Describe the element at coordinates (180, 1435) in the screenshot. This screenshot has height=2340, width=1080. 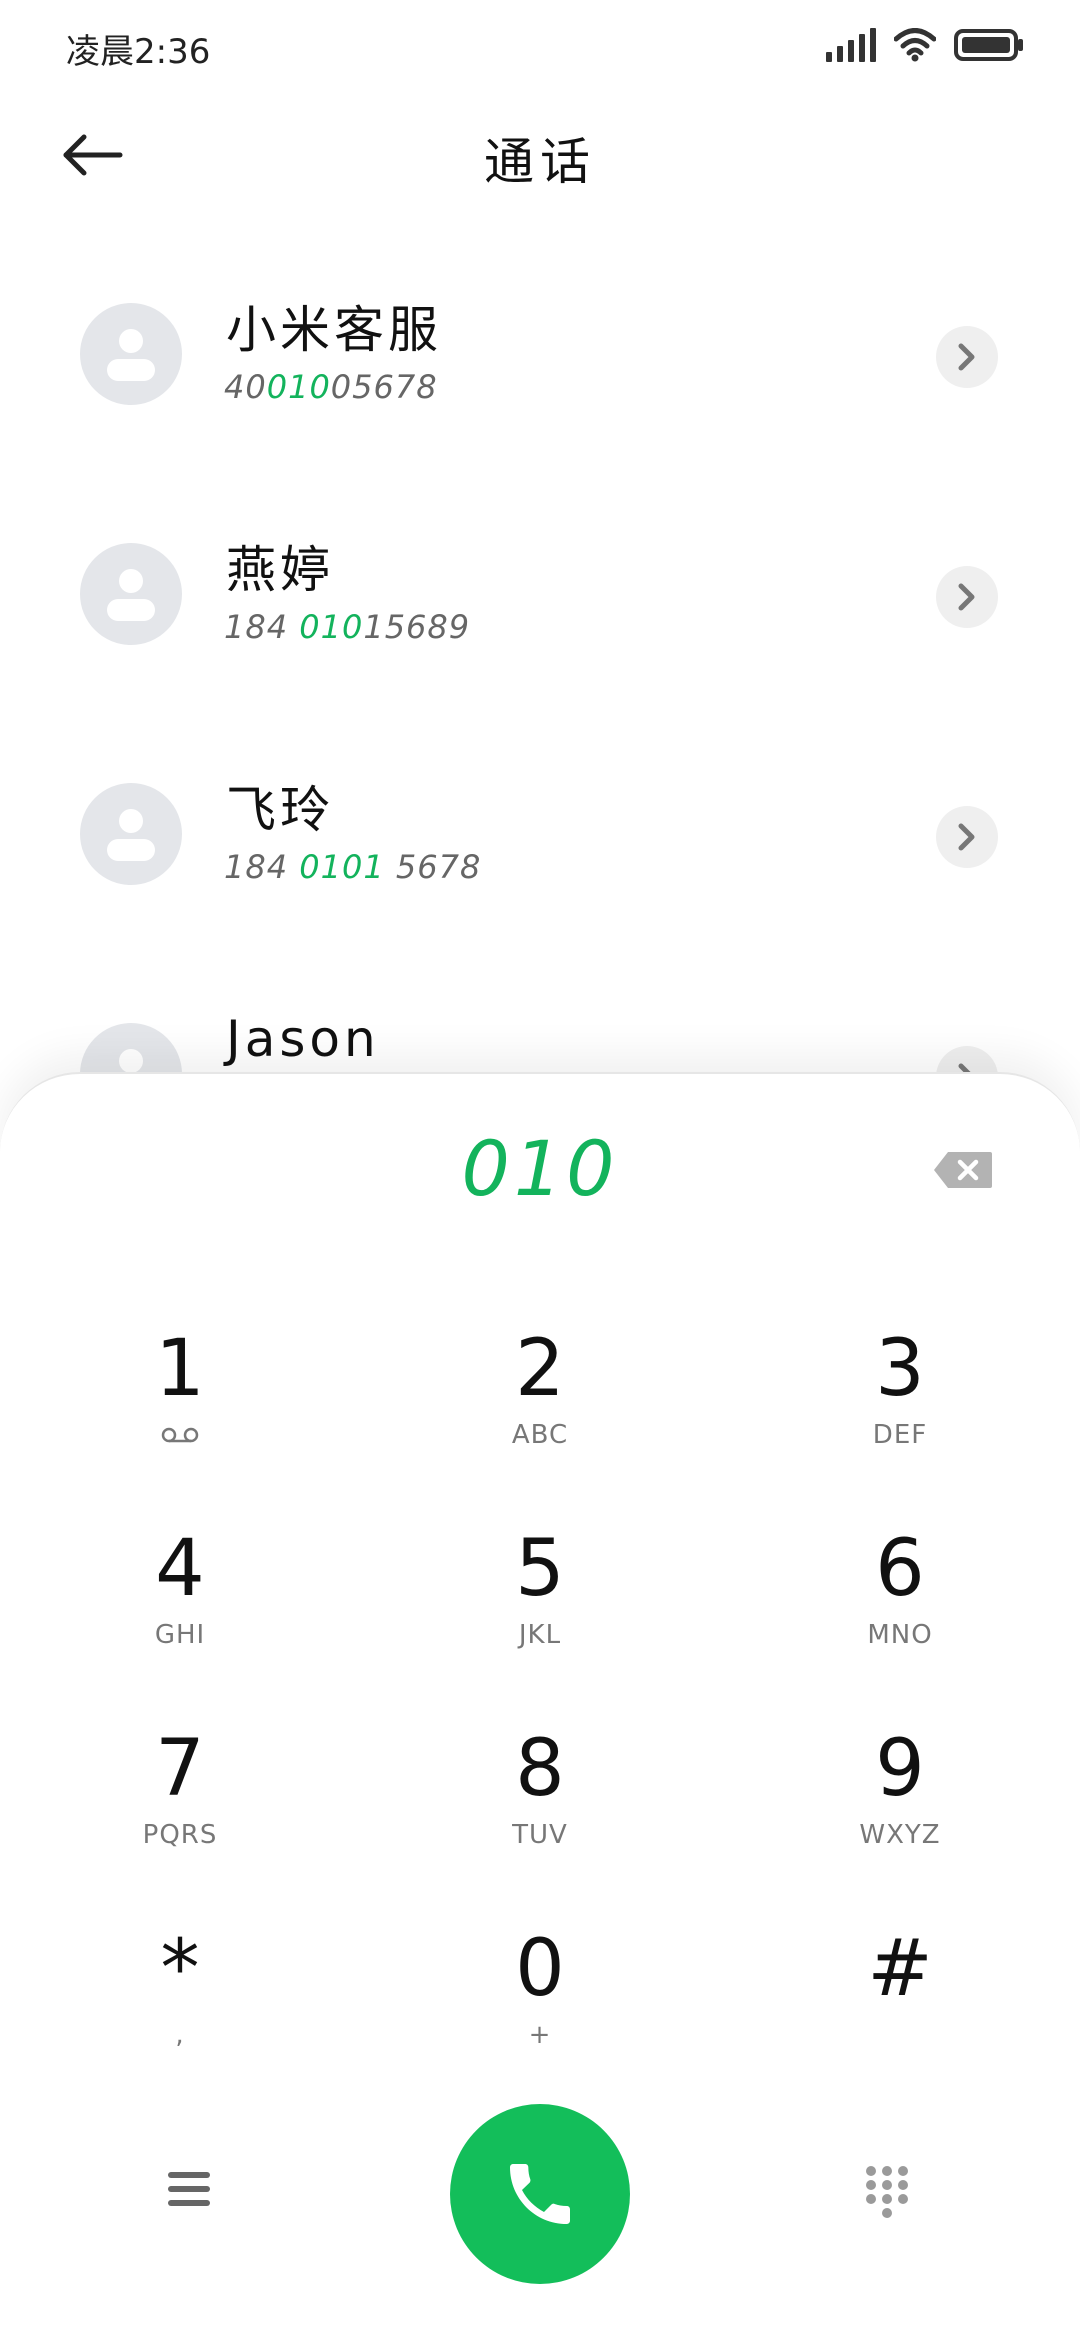
I see `voicemail-icon` at that location.